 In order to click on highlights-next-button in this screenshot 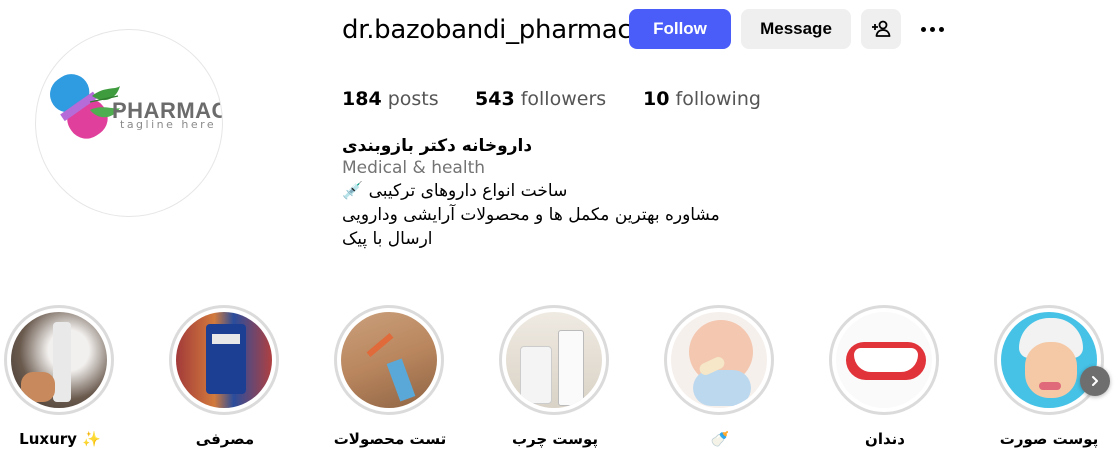, I will do `click(1095, 381)`.